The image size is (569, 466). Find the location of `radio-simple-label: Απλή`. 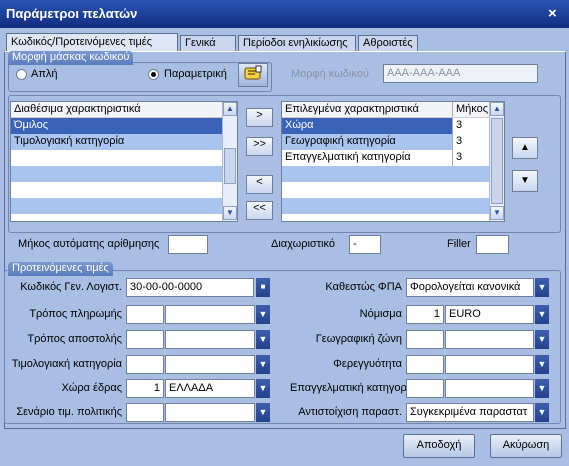

radio-simple-label: Απλή is located at coordinates (44, 74).